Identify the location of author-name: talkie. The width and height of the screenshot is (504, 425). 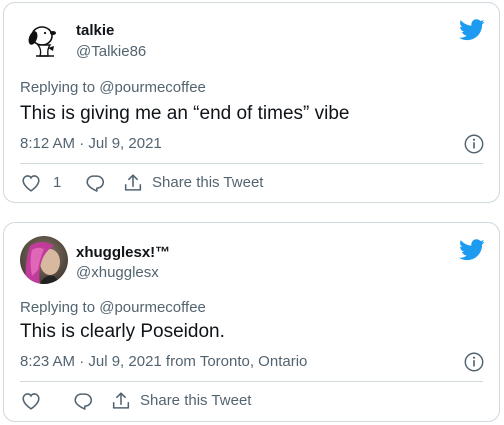
(95, 31).